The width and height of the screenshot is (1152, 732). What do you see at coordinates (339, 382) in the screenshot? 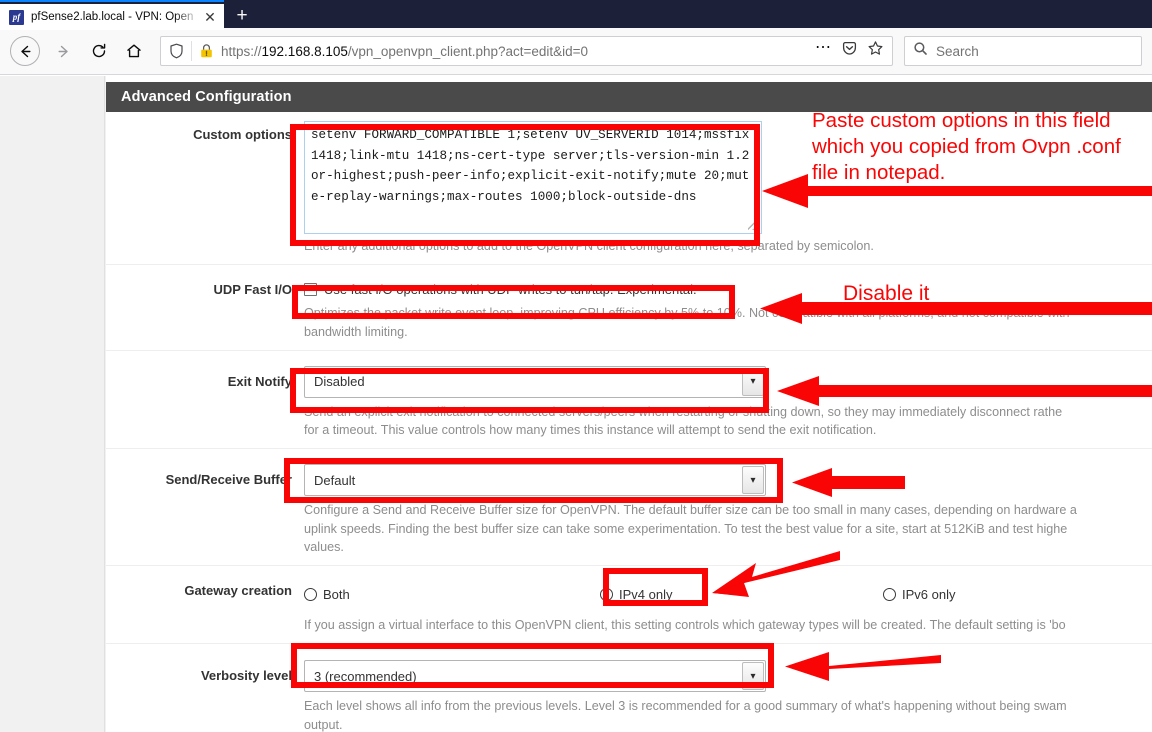
I see `exit-notify-selected-value: Disabled` at bounding box center [339, 382].